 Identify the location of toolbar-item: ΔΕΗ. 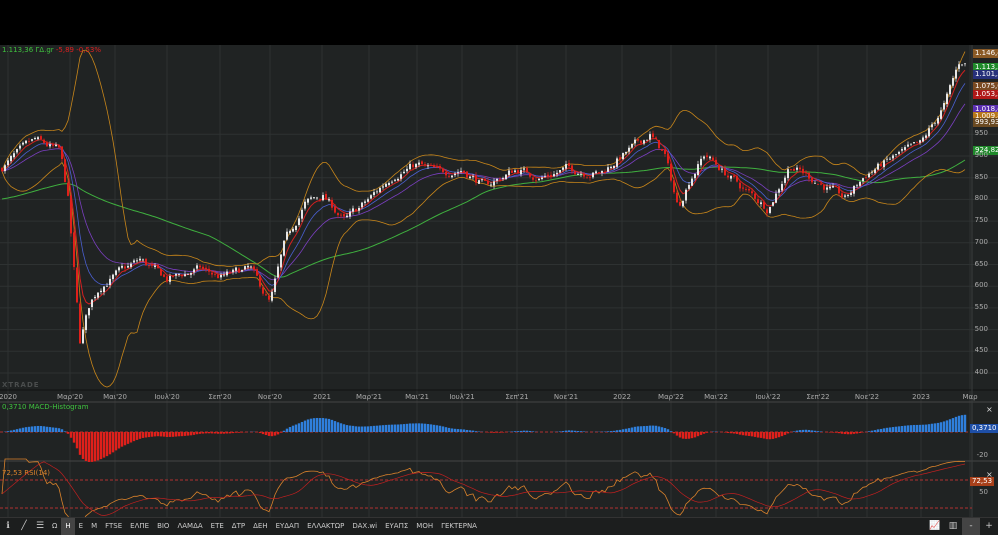
(260, 526).